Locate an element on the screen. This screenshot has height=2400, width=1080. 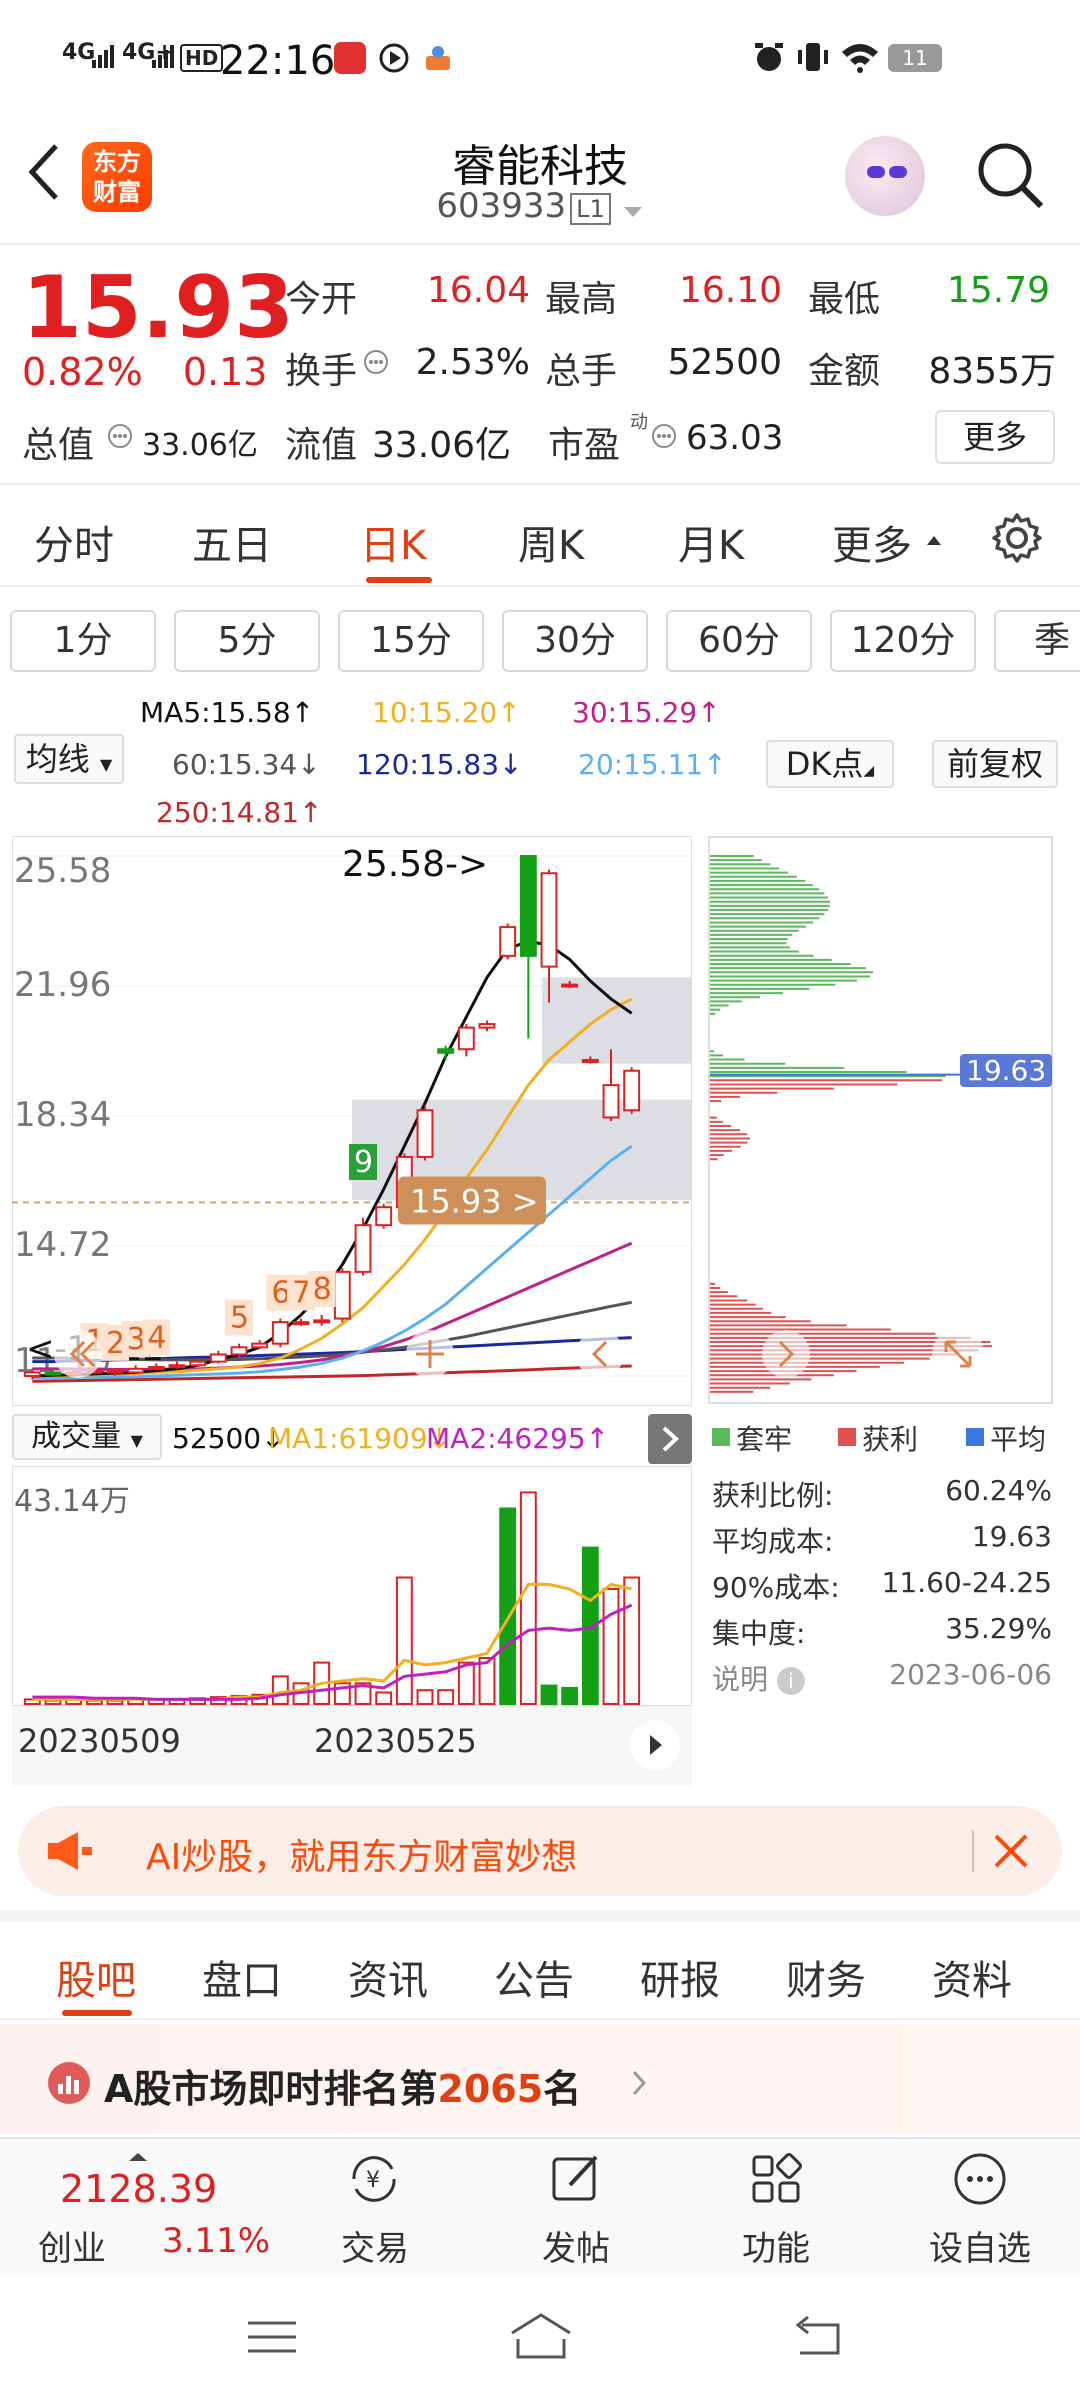
period-5min: 5分 is located at coordinates (247, 641).